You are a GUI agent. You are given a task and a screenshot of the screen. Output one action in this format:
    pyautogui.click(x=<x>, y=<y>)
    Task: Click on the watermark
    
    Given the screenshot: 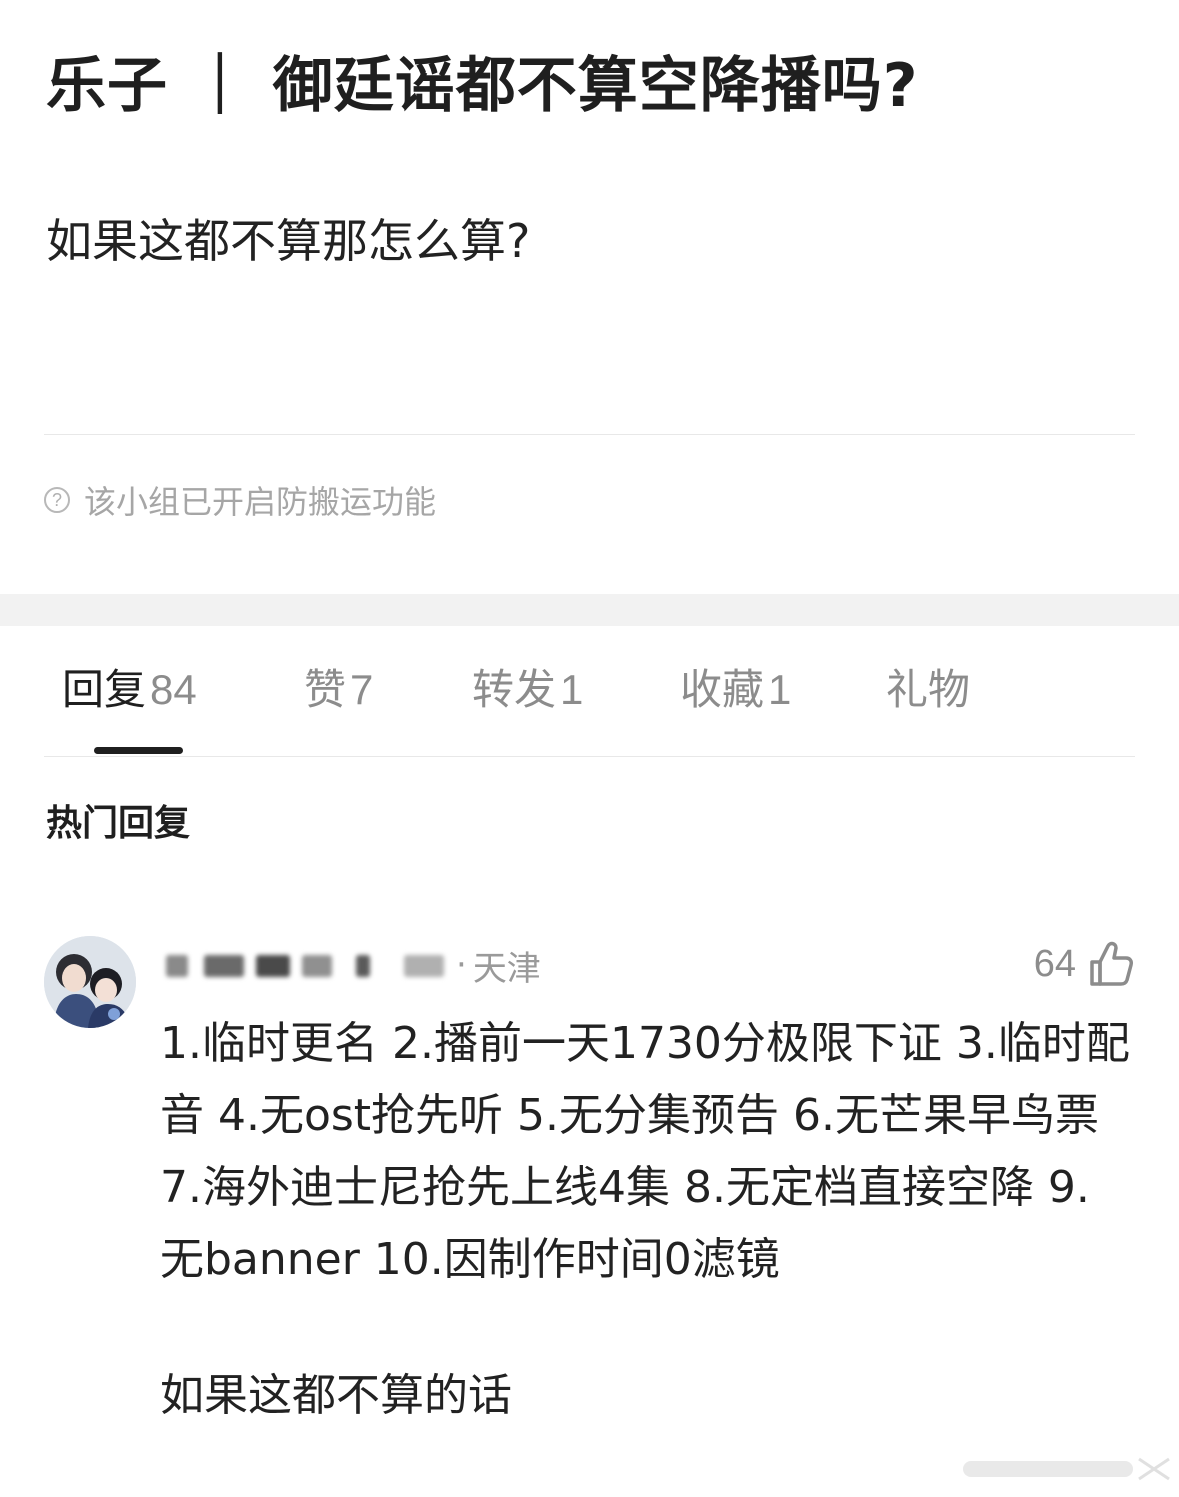 What is the action you would take?
    pyautogui.click(x=1066, y=1469)
    